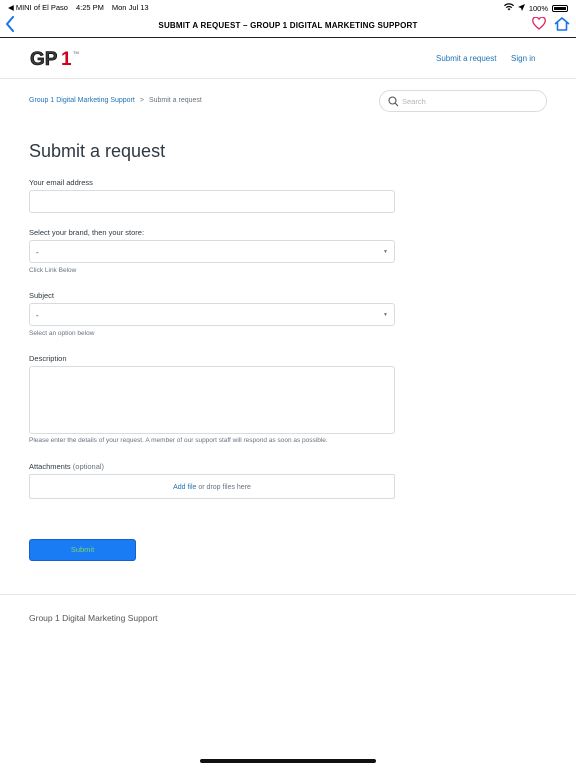  Describe the element at coordinates (66, 59) in the screenshot. I see `svg-text: 1` at that location.